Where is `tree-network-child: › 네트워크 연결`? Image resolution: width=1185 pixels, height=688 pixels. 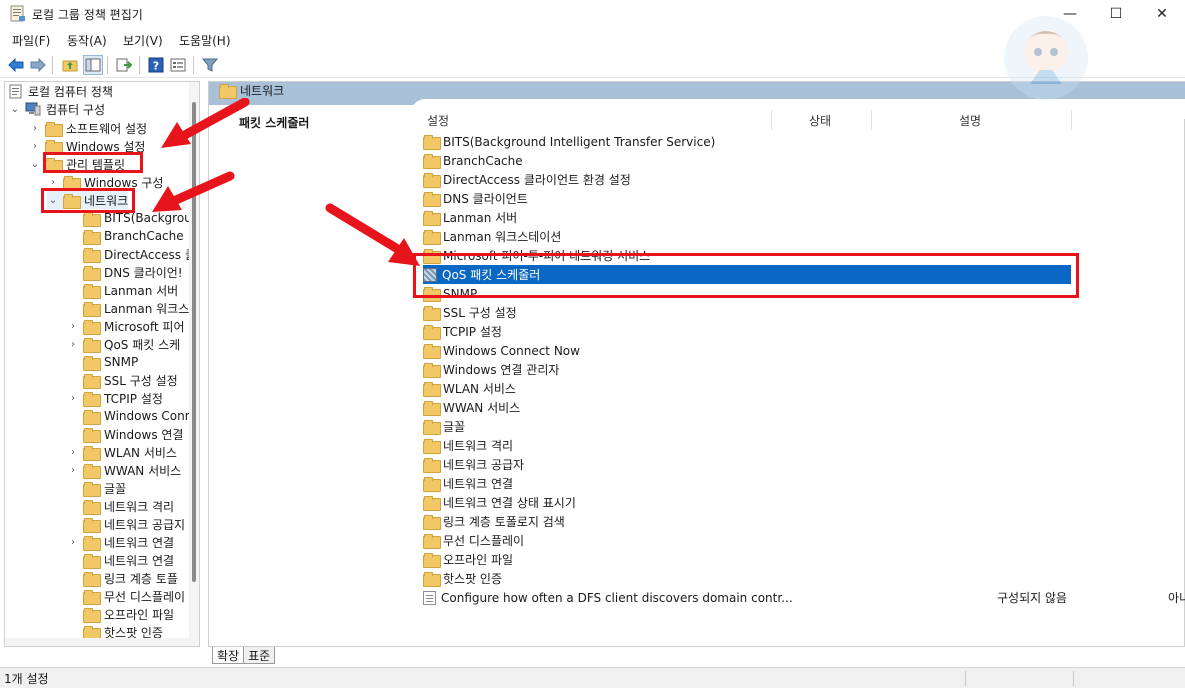 tree-network-child: › 네트워크 연결 is located at coordinates (120, 542).